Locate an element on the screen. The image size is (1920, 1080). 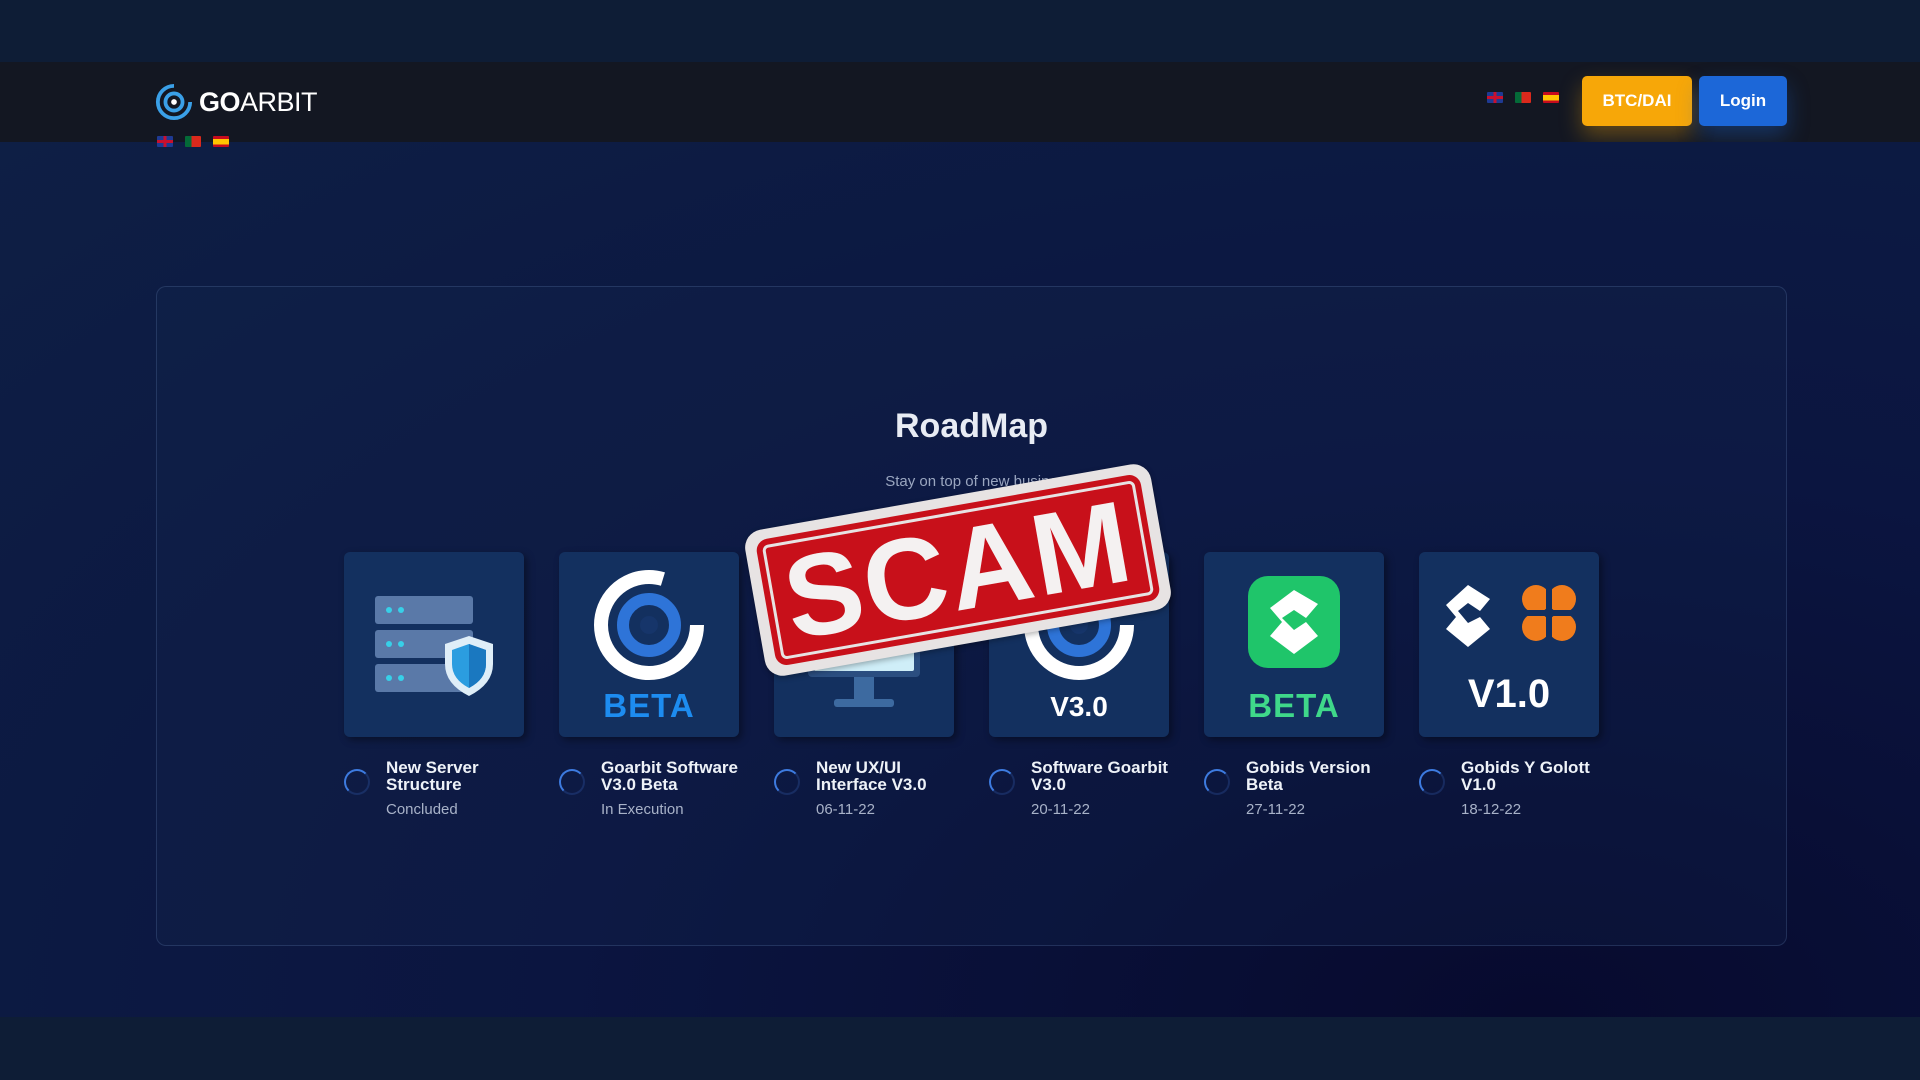
roadmap-item-title: New Server Structure is located at coordinates (432, 776).